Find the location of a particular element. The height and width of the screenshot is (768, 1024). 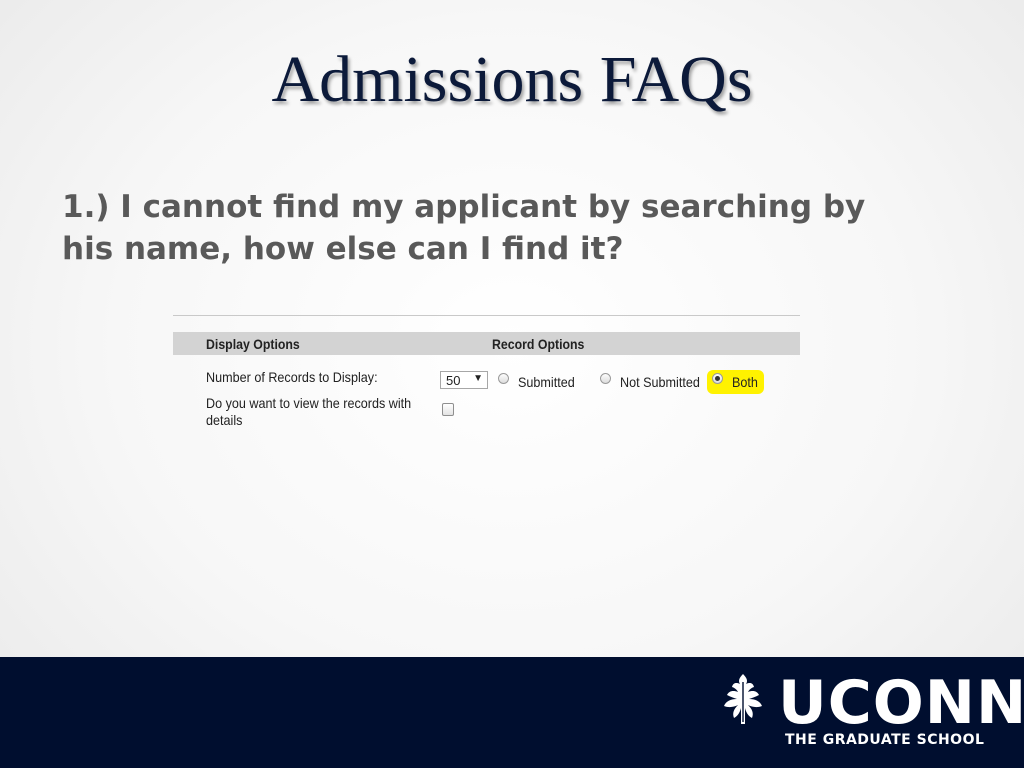

dropdown-arrow-icon: ▼ is located at coordinates (478, 378).